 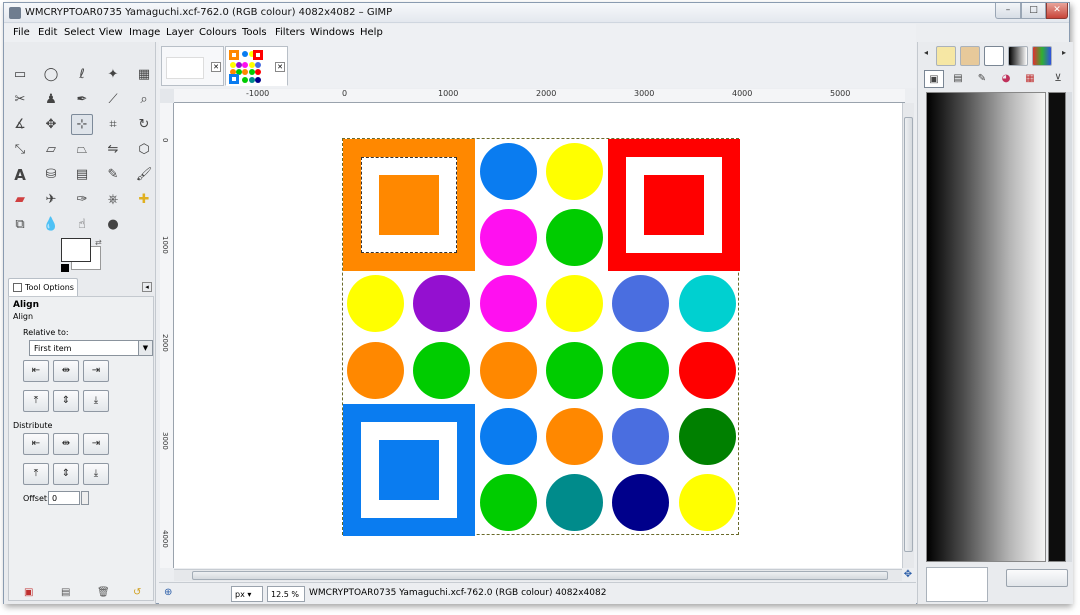 I want to click on dodge-burn-icon: ●, so click(x=113, y=224).